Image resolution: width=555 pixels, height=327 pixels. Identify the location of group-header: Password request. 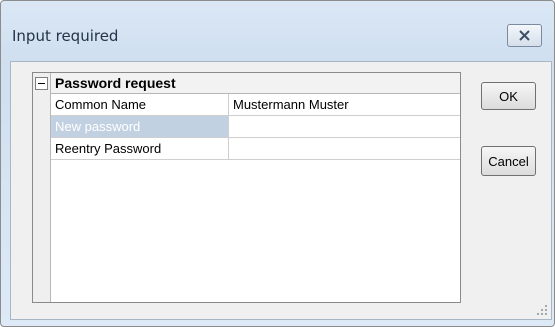
(255, 83).